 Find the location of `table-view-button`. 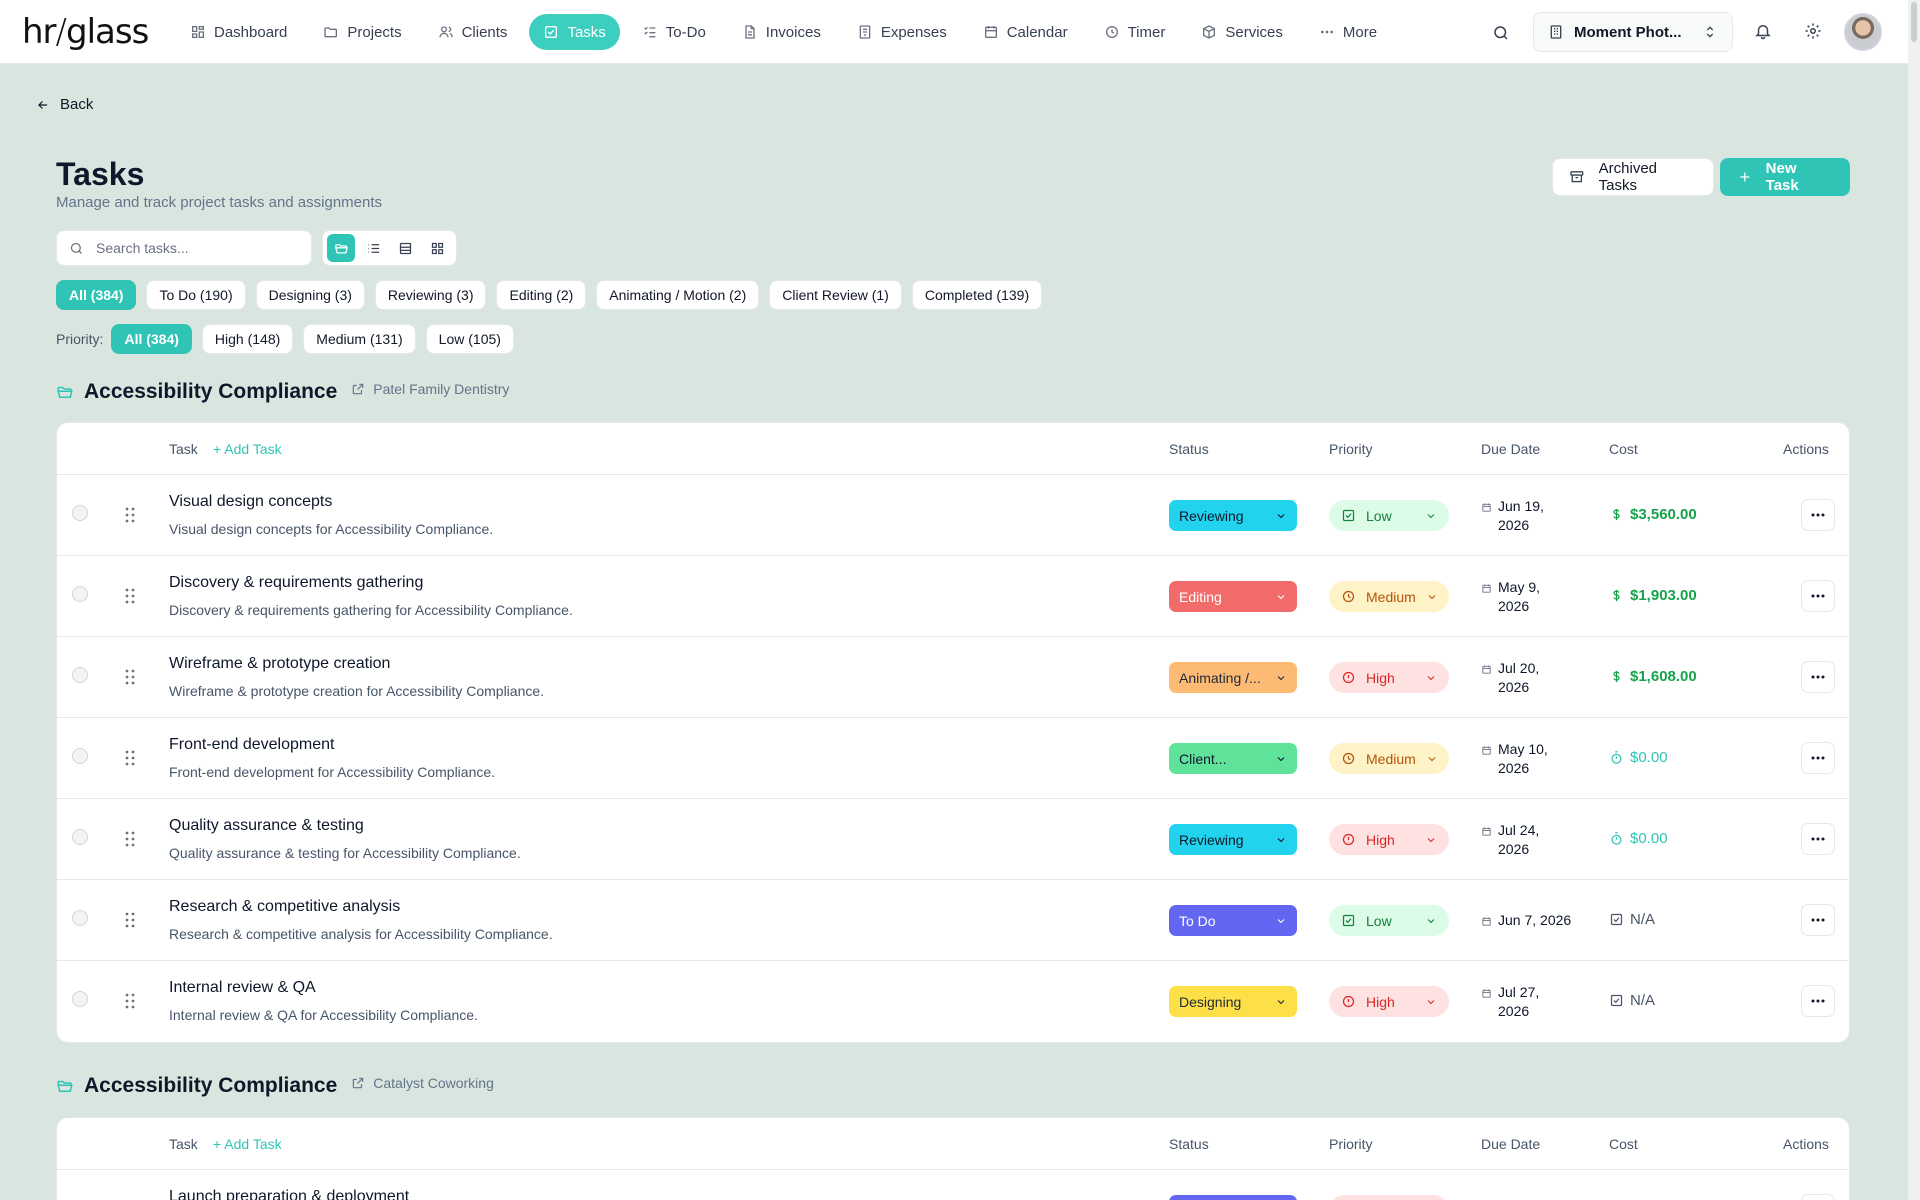

table-view-button is located at coordinates (405, 248).